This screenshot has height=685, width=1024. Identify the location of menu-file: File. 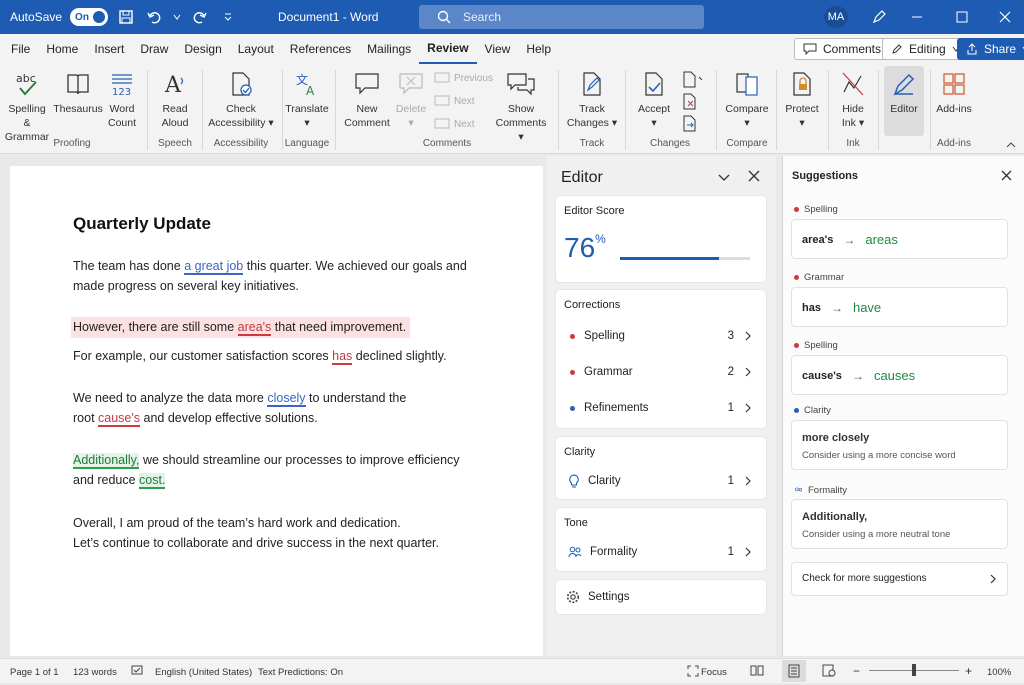
(20, 49).